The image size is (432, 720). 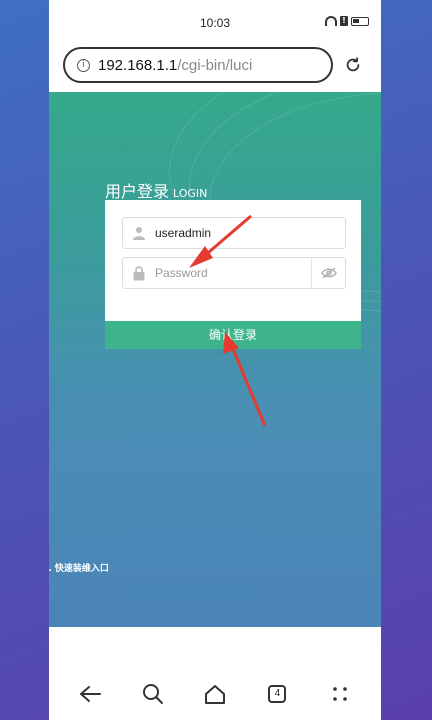 I want to click on url-host: 192.168.1.1, so click(x=138, y=65).